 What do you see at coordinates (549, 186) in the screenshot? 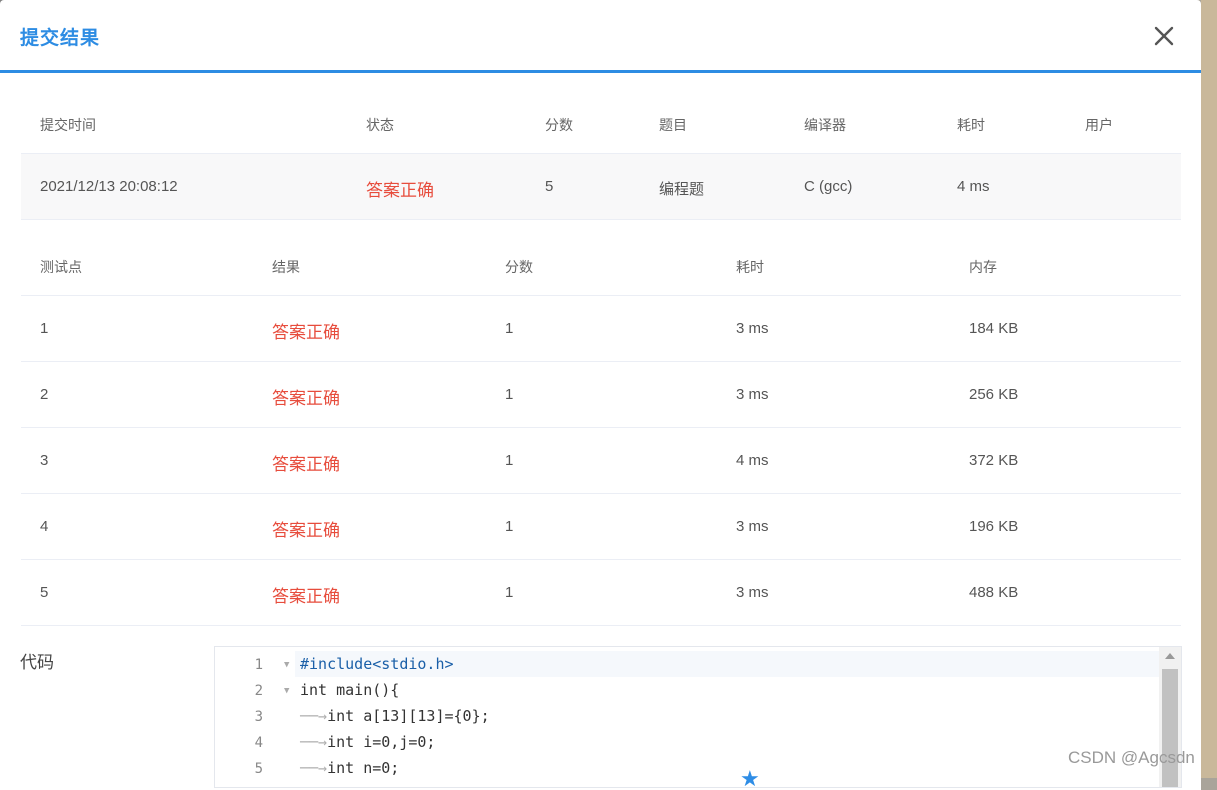
I see `submission-score: 5` at bounding box center [549, 186].